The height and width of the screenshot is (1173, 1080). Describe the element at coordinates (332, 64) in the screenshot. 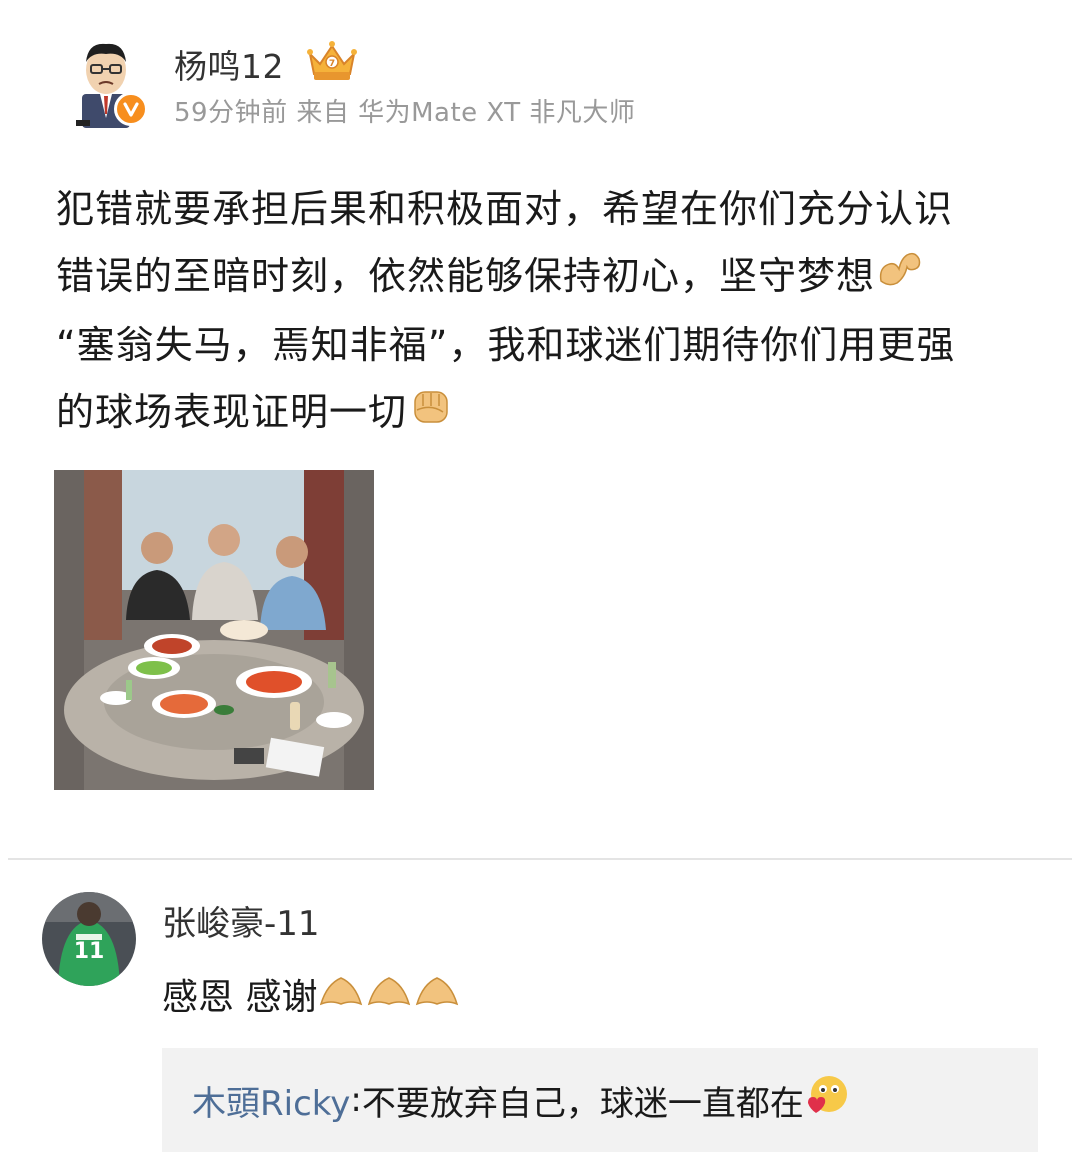

I see `svg-text: 7` at that location.